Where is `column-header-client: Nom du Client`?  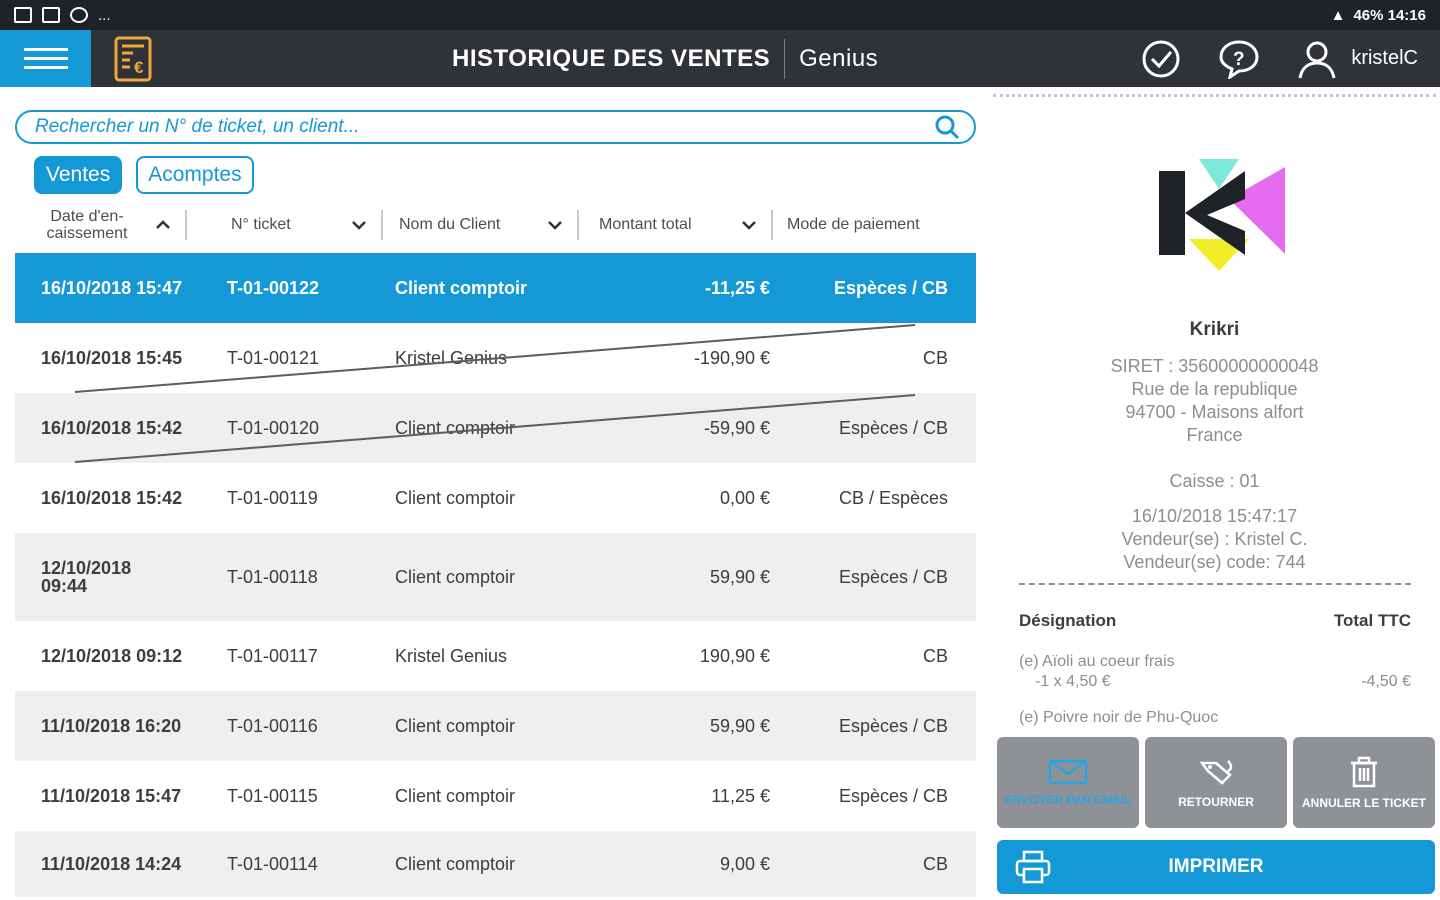 column-header-client: Nom du Client is located at coordinates (481, 225).